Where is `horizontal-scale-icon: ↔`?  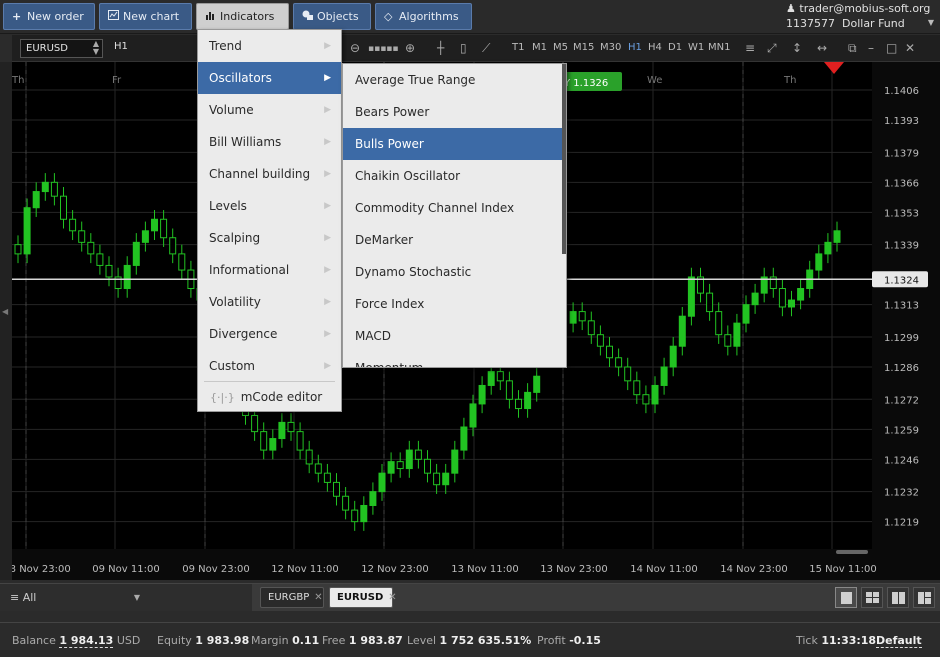 horizontal-scale-icon: ↔ is located at coordinates (822, 48).